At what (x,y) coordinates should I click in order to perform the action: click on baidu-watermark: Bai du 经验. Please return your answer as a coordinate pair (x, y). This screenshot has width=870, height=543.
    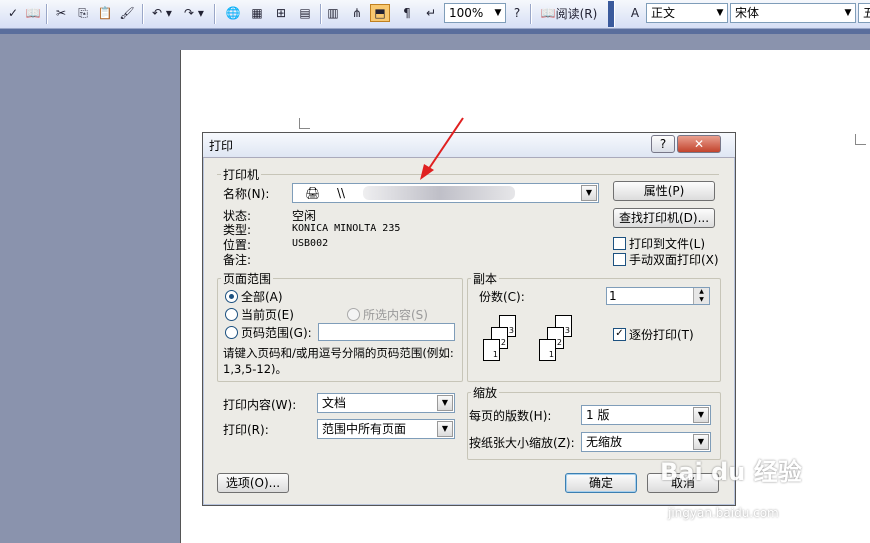
    Looking at the image, I should click on (731, 472).